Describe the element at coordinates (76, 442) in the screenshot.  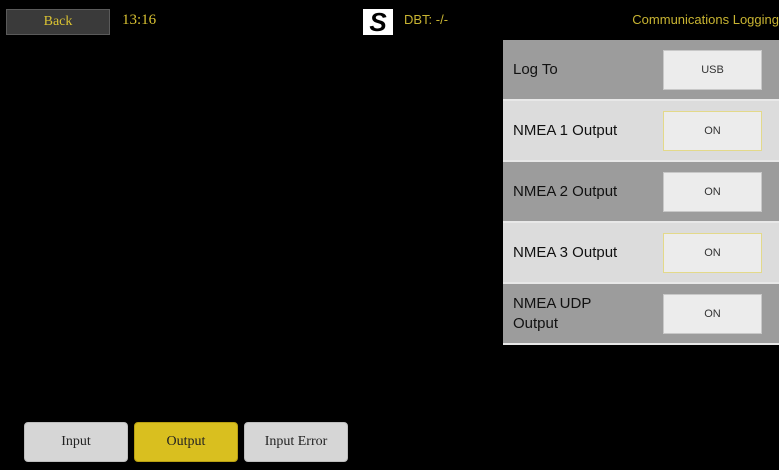
I see `tab-input: Input` at that location.